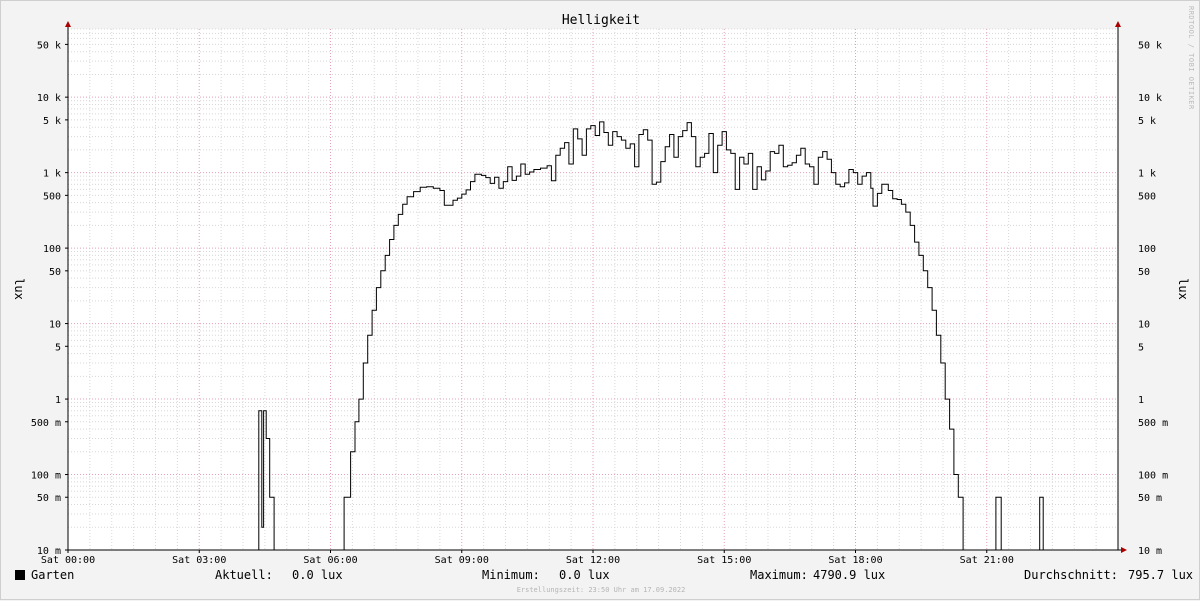 This screenshot has height=601, width=1200. What do you see at coordinates (1118, 24) in the screenshot?
I see `y-axis-right-arrow-icon` at bounding box center [1118, 24].